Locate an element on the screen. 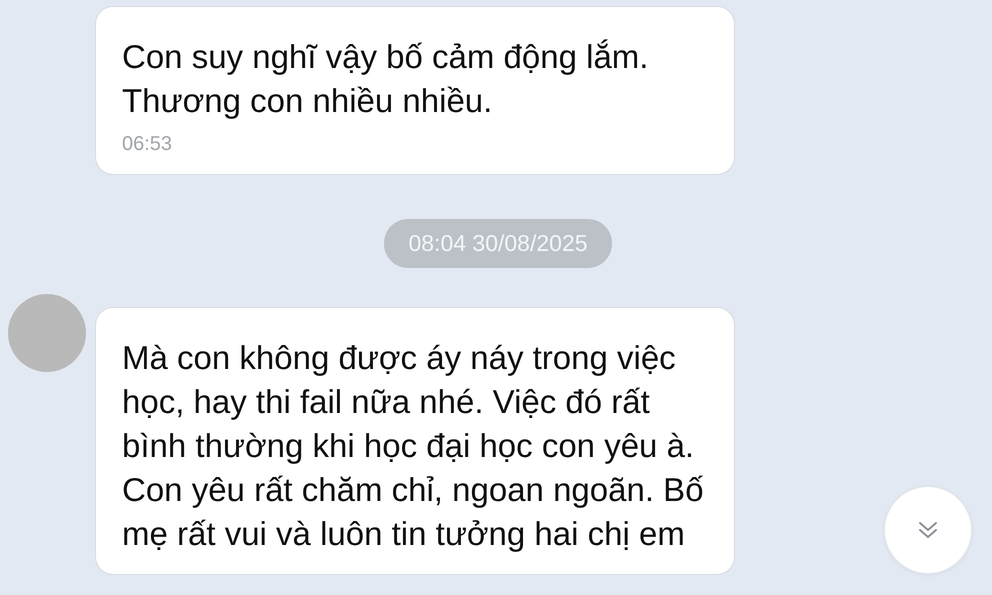  message-text: Con suy nghĩ vậy bố cảm động lắm. Thương con nhiều nhiều. is located at coordinates (386, 79).